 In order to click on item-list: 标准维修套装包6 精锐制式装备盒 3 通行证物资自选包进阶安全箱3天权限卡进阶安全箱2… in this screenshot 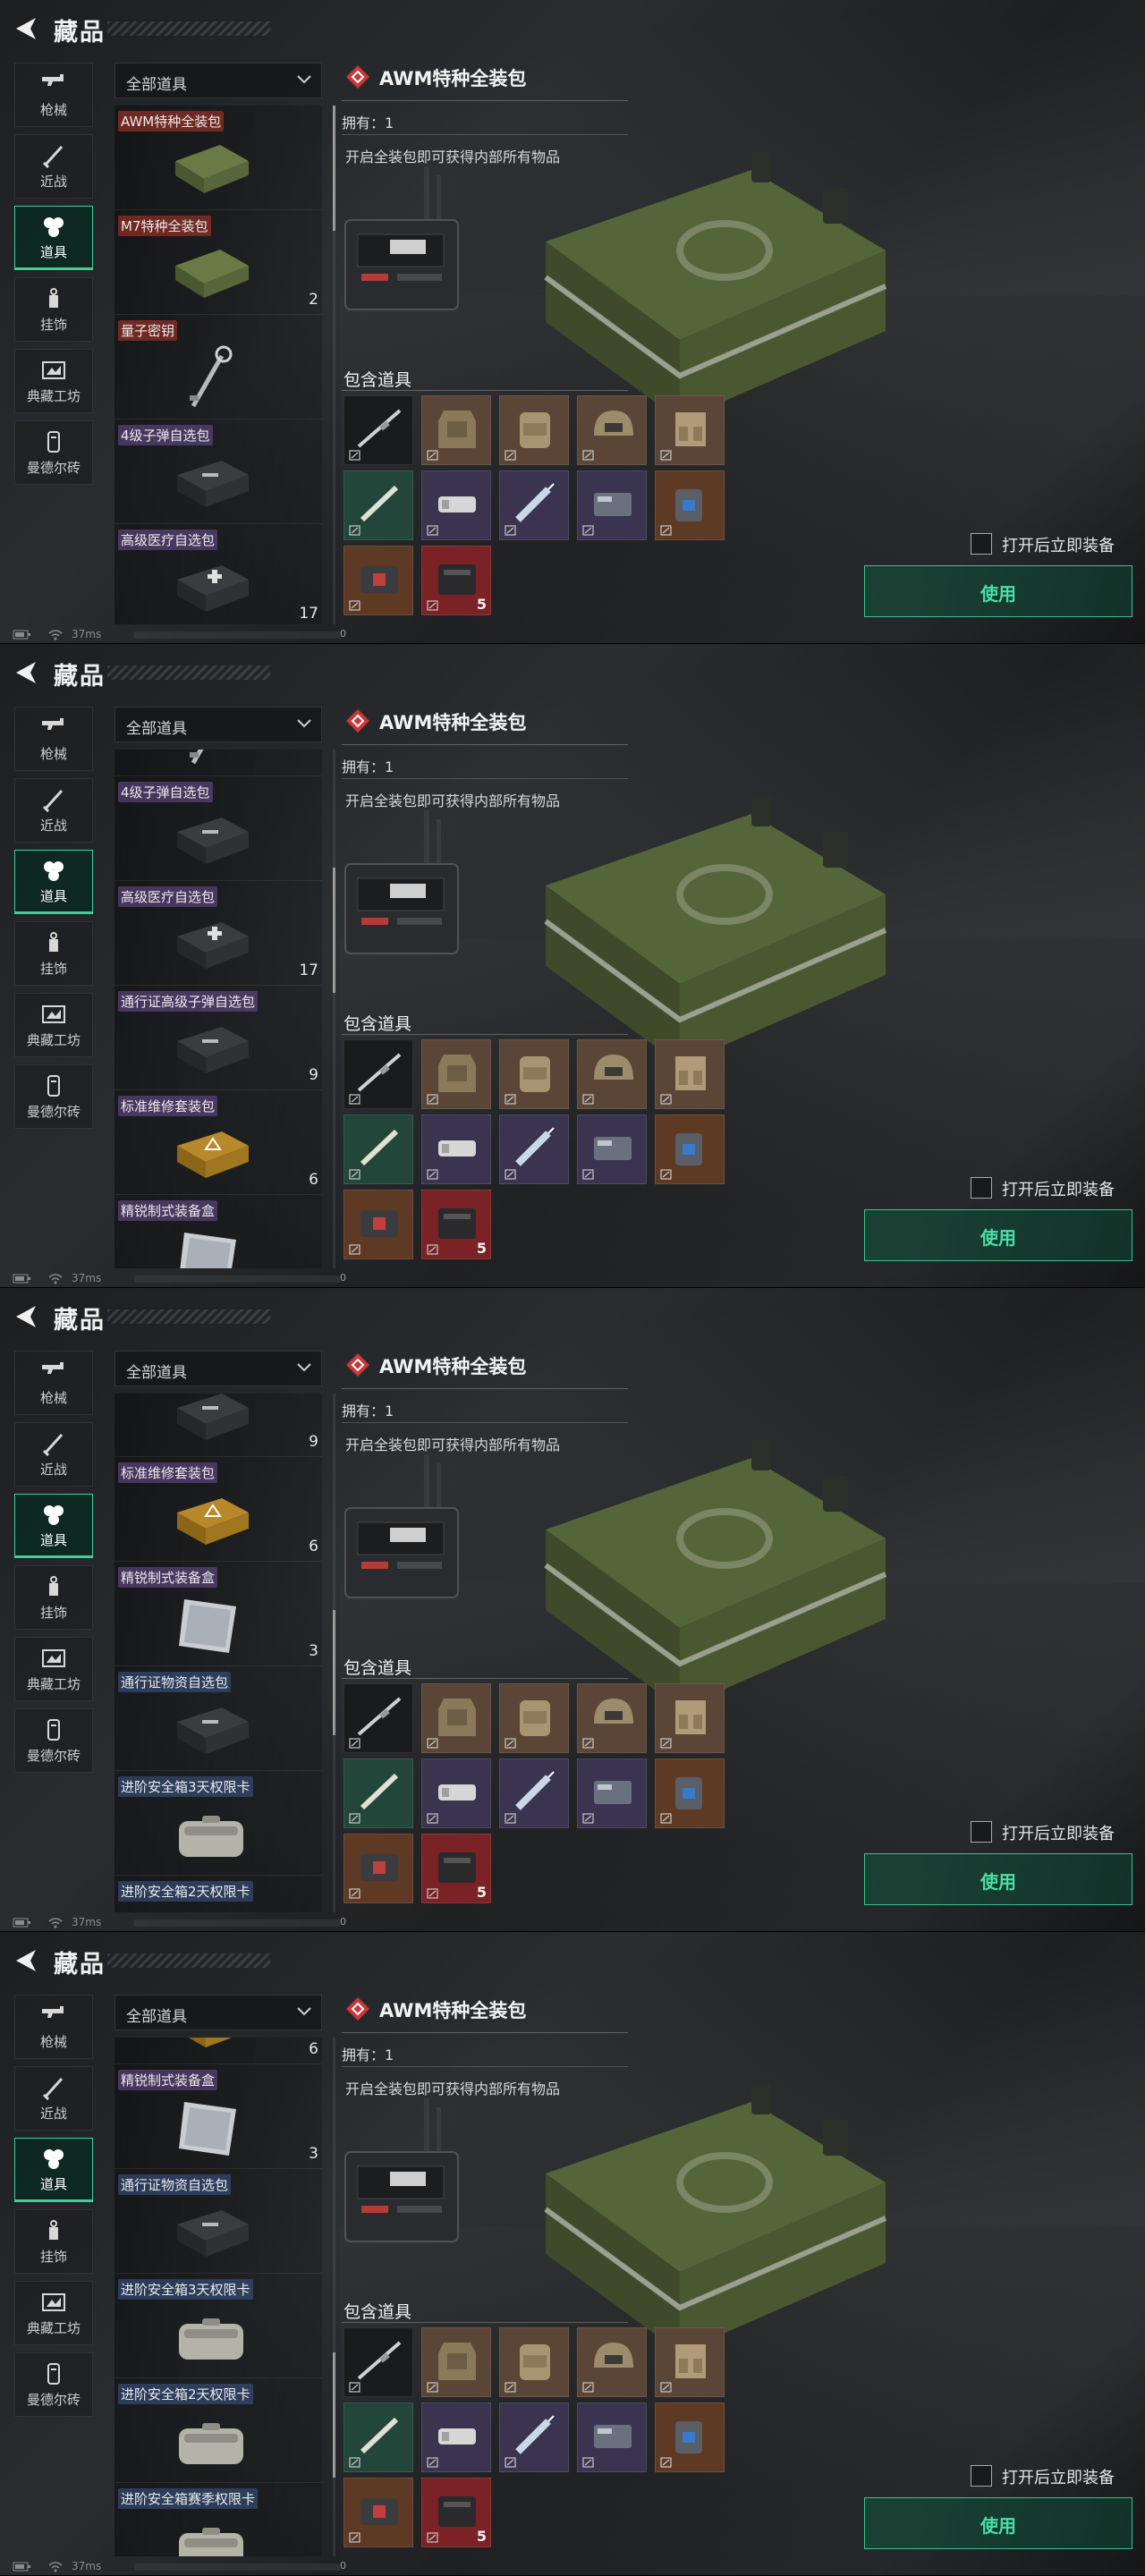, I will do `click(221, 2297)`.